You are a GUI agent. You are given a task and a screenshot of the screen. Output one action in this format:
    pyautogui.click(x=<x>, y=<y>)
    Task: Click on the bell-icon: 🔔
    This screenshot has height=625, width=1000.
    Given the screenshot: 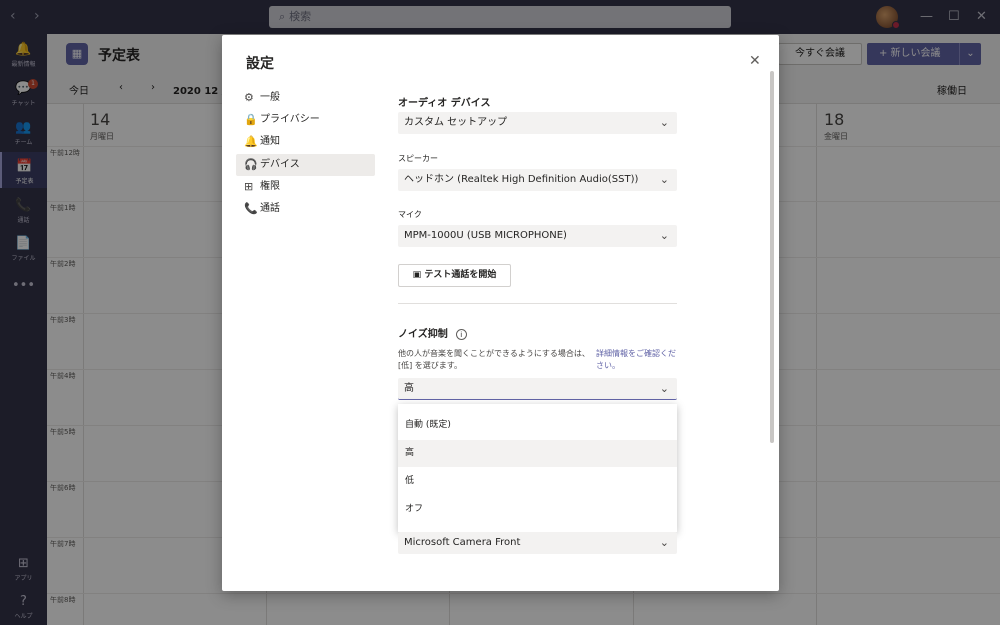 What is the action you would take?
    pyautogui.click(x=251, y=141)
    